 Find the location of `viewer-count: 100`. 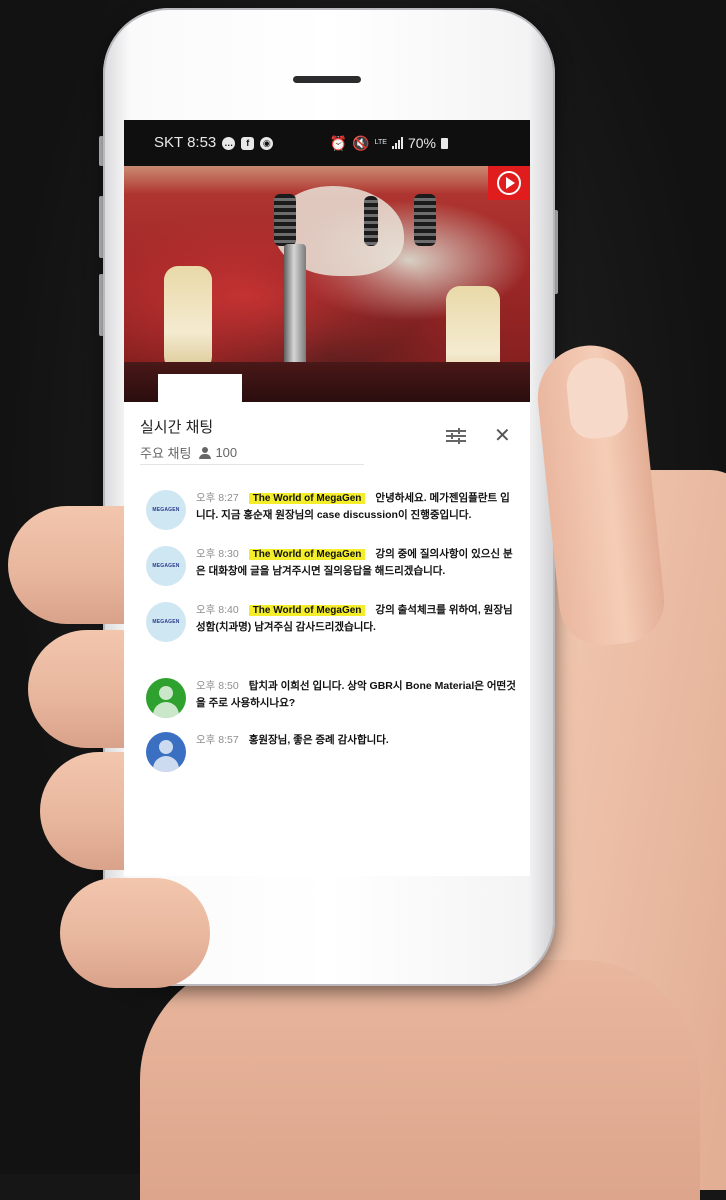

viewer-count: 100 is located at coordinates (226, 452).